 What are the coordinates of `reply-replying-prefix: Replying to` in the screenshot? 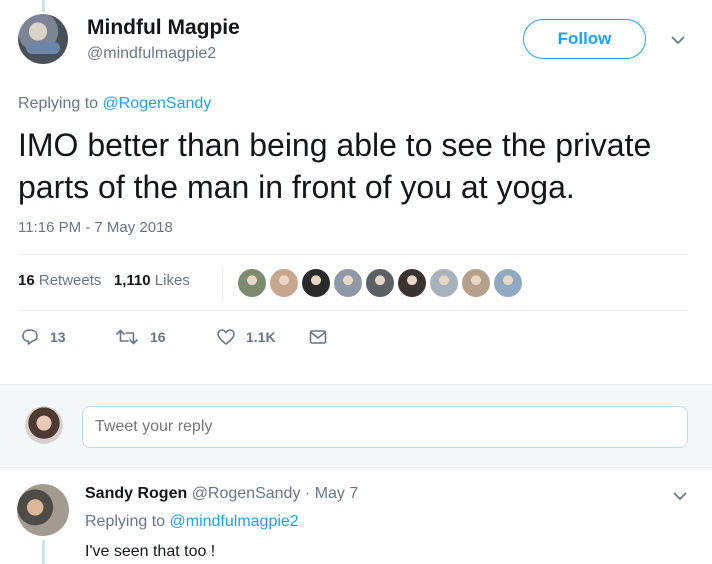 It's located at (125, 521).